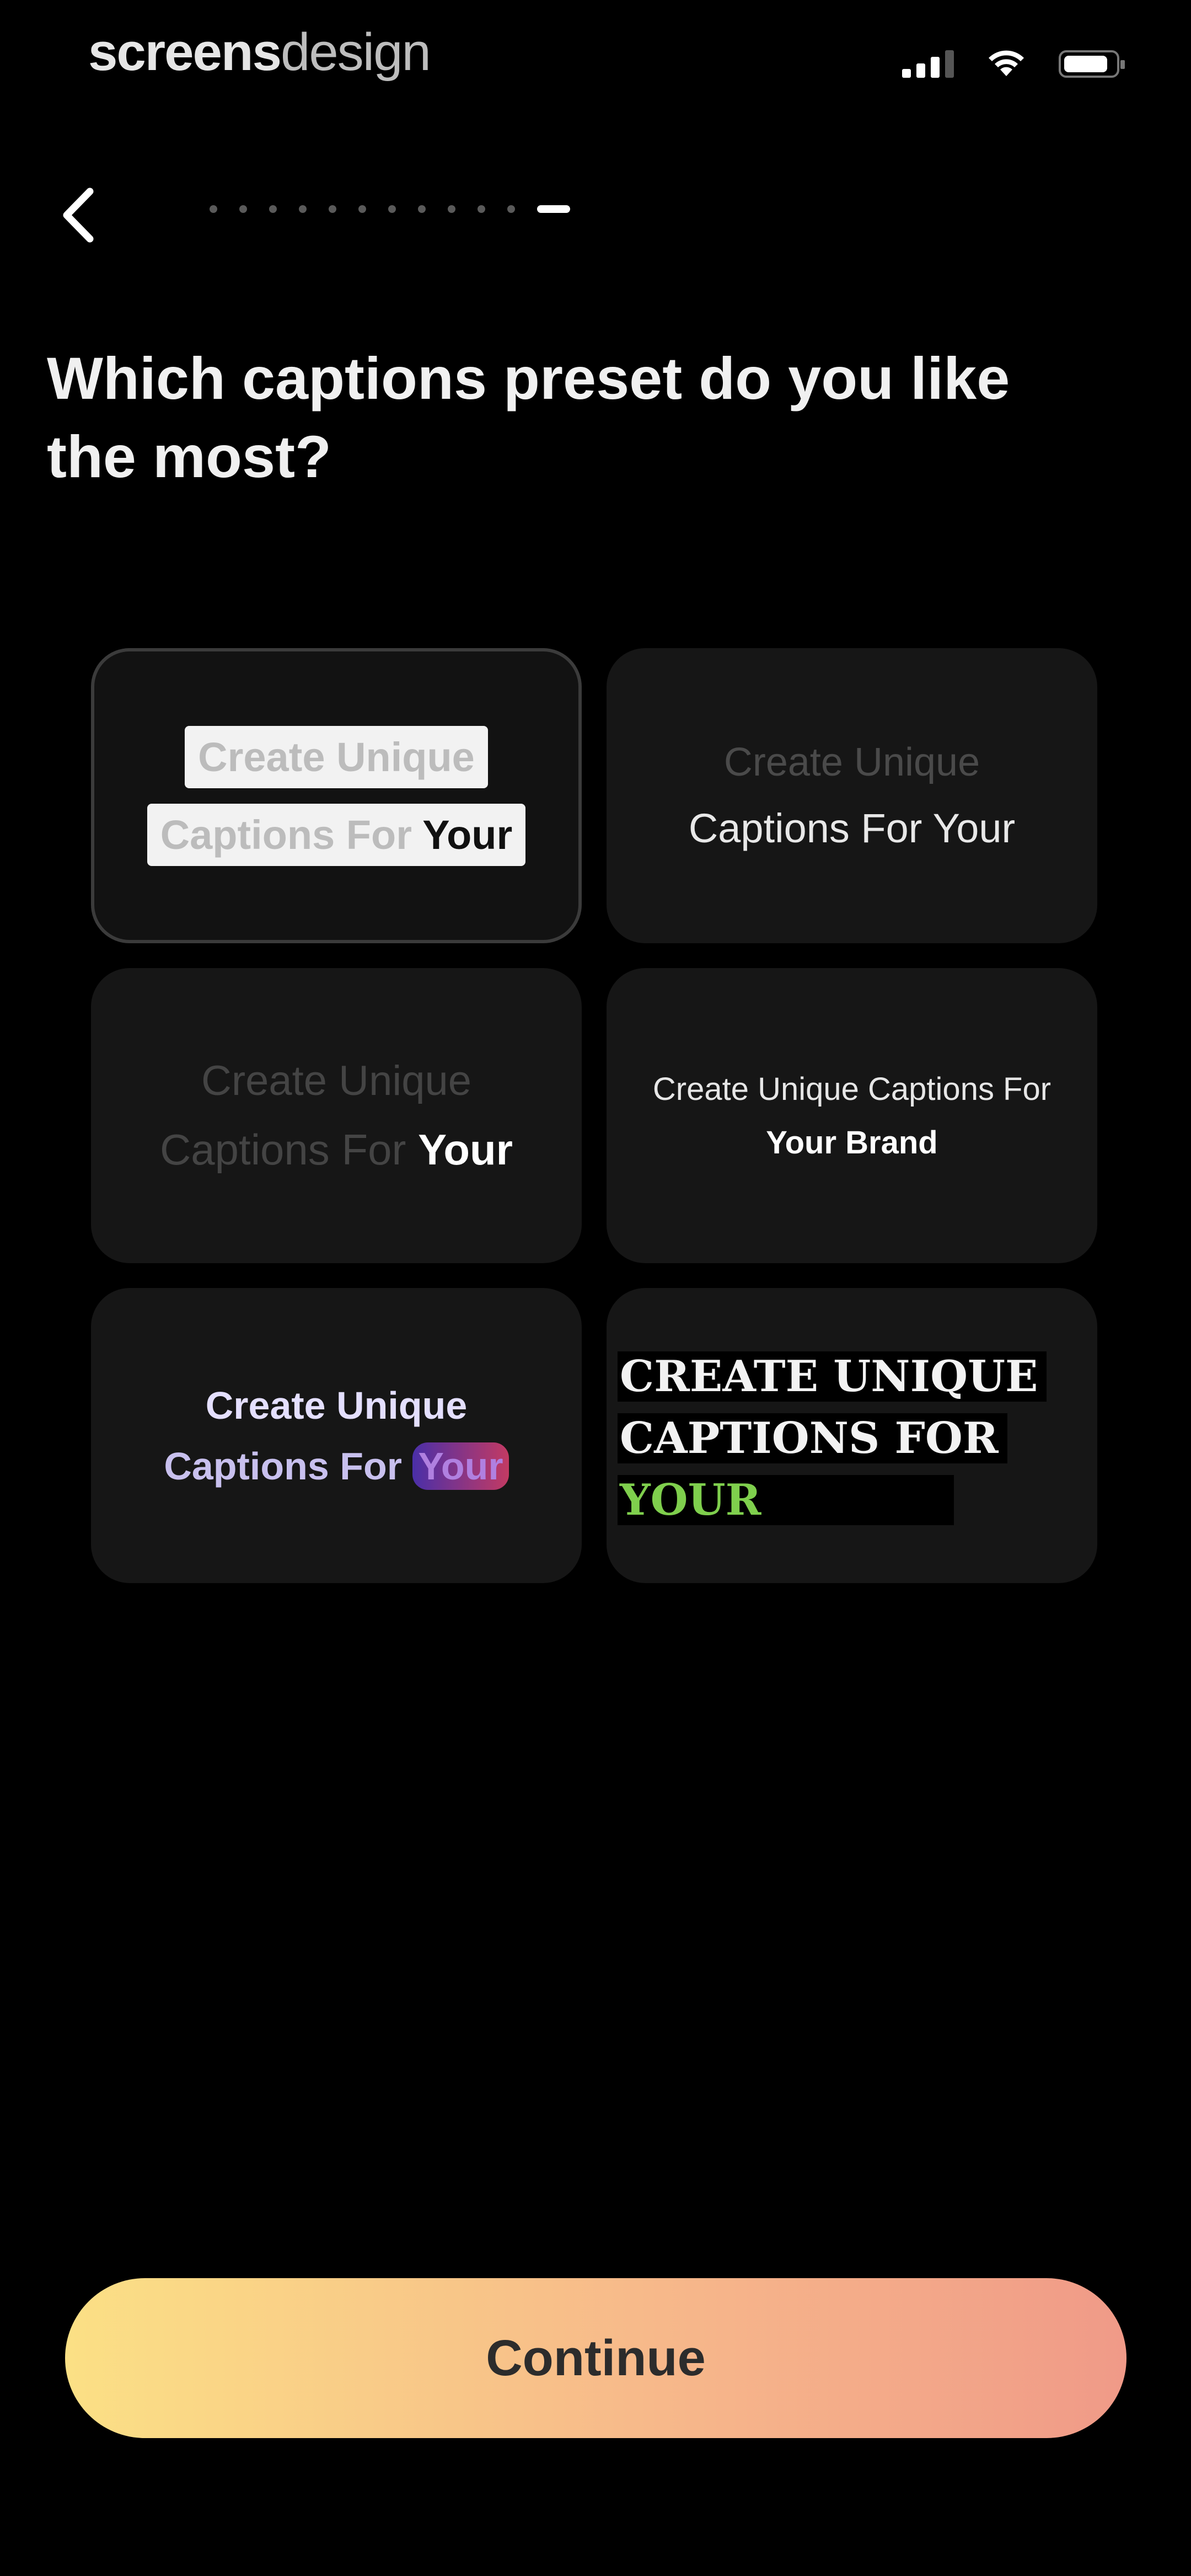 The image size is (1191, 2576). I want to click on chevron-left-icon, so click(79, 215).